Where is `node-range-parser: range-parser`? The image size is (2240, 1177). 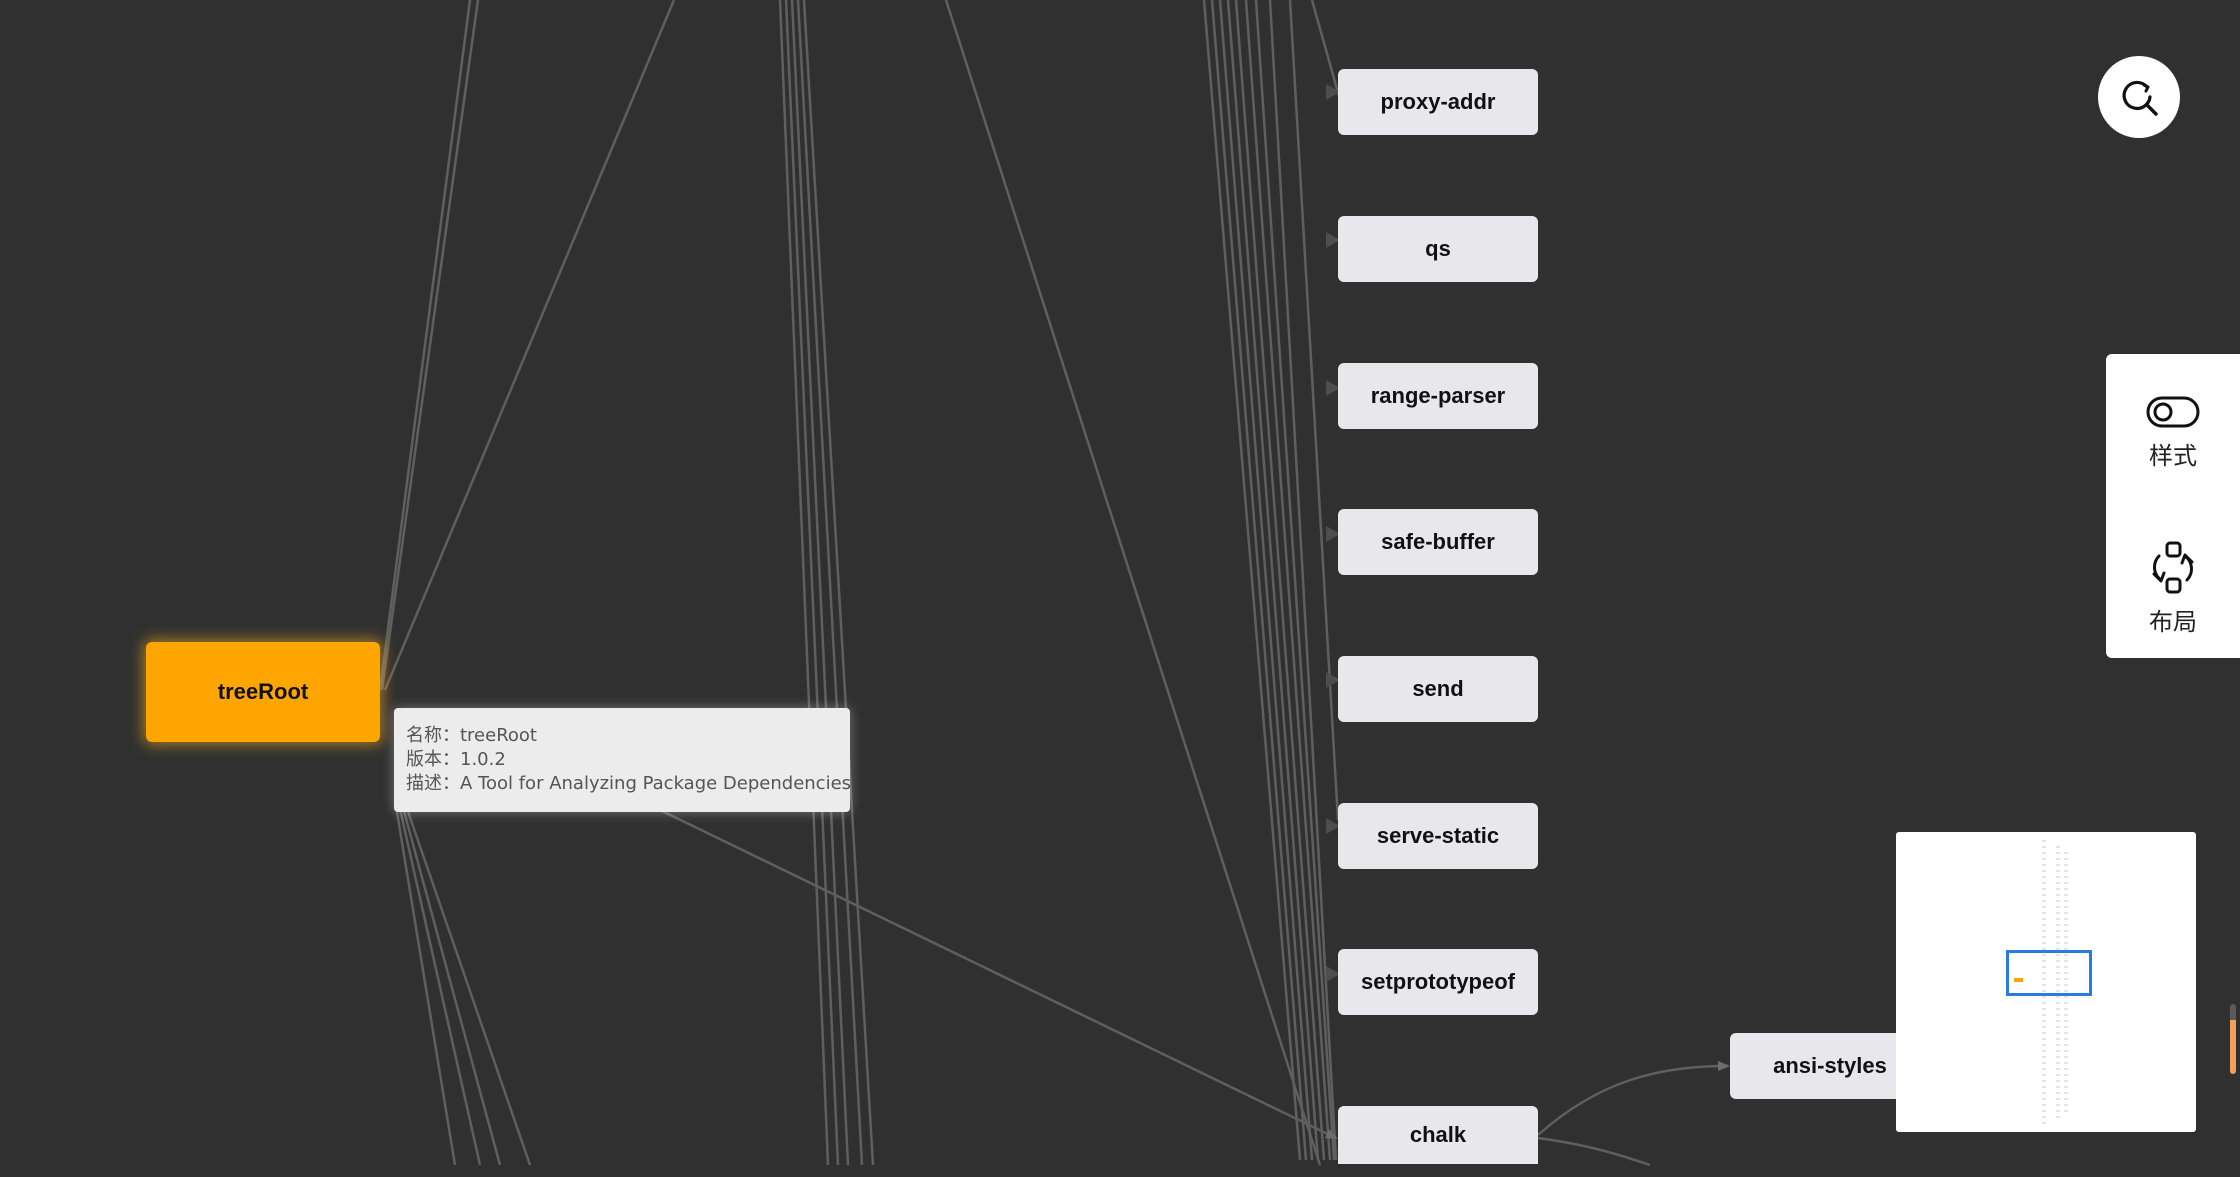 node-range-parser: range-parser is located at coordinates (1438, 396).